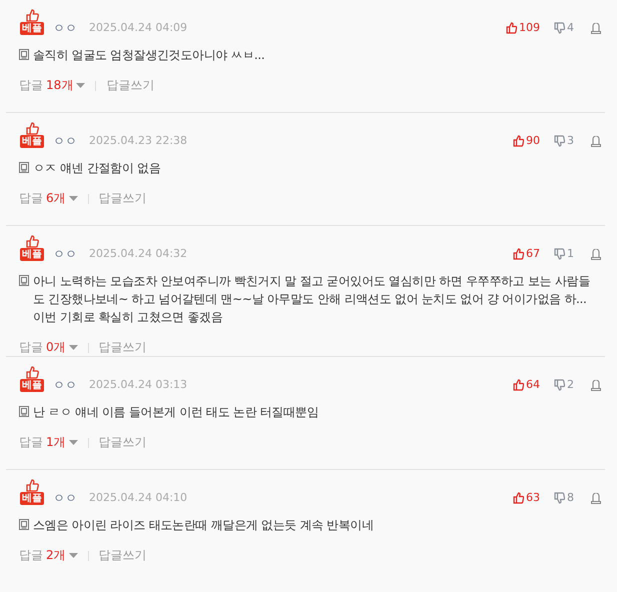 This screenshot has height=592, width=617. What do you see at coordinates (204, 525) in the screenshot?
I see `comment-text: 스엠은 아이린 라이즈 태도논란때 깨달은게 없는듯 계속 반복이네` at bounding box center [204, 525].